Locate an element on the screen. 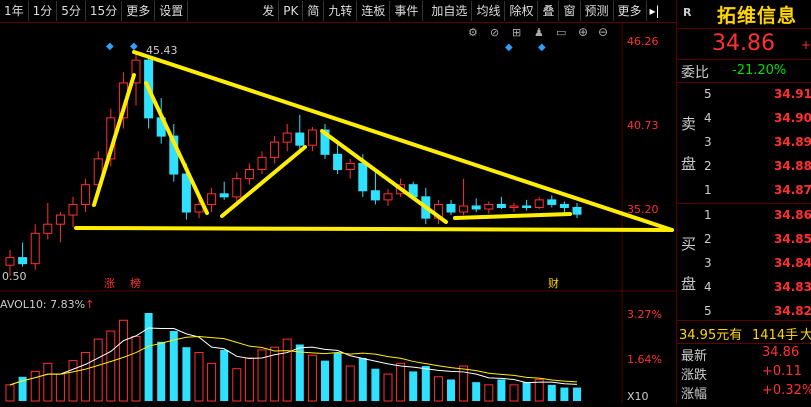 This screenshot has height=407, width=811. order-book-row: 3 34.89 is located at coordinates (744, 143).